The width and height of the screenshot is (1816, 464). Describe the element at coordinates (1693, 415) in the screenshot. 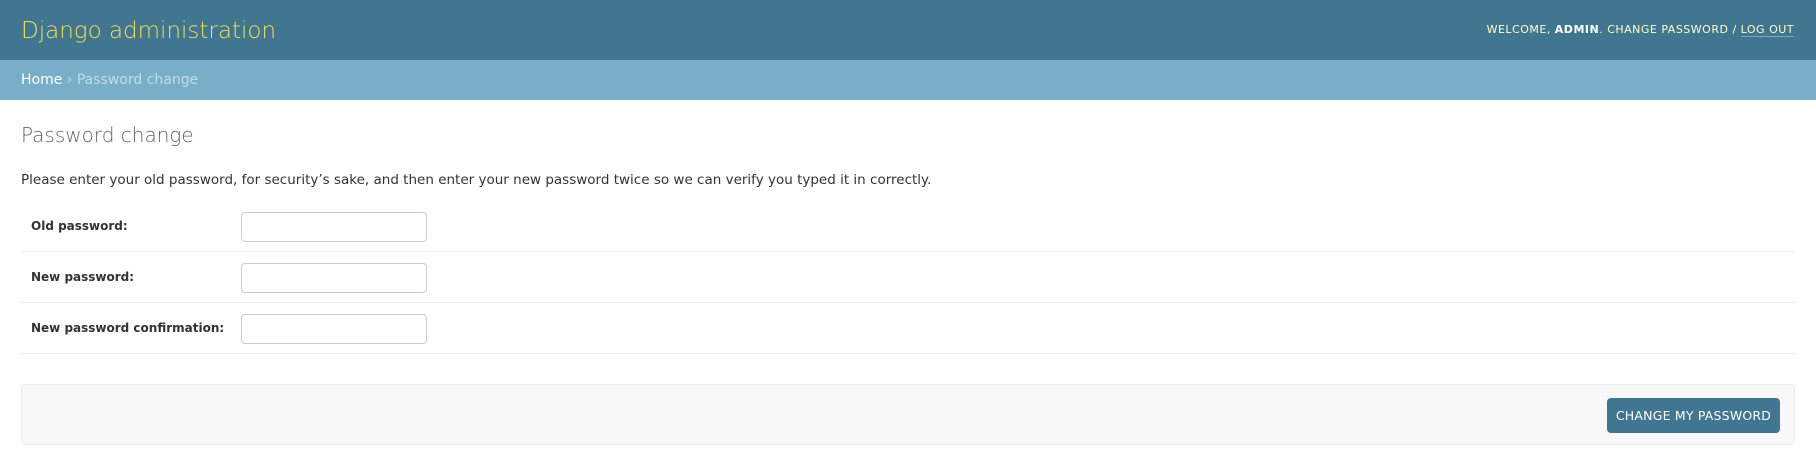

I see `change-password-button: Change my password` at that location.